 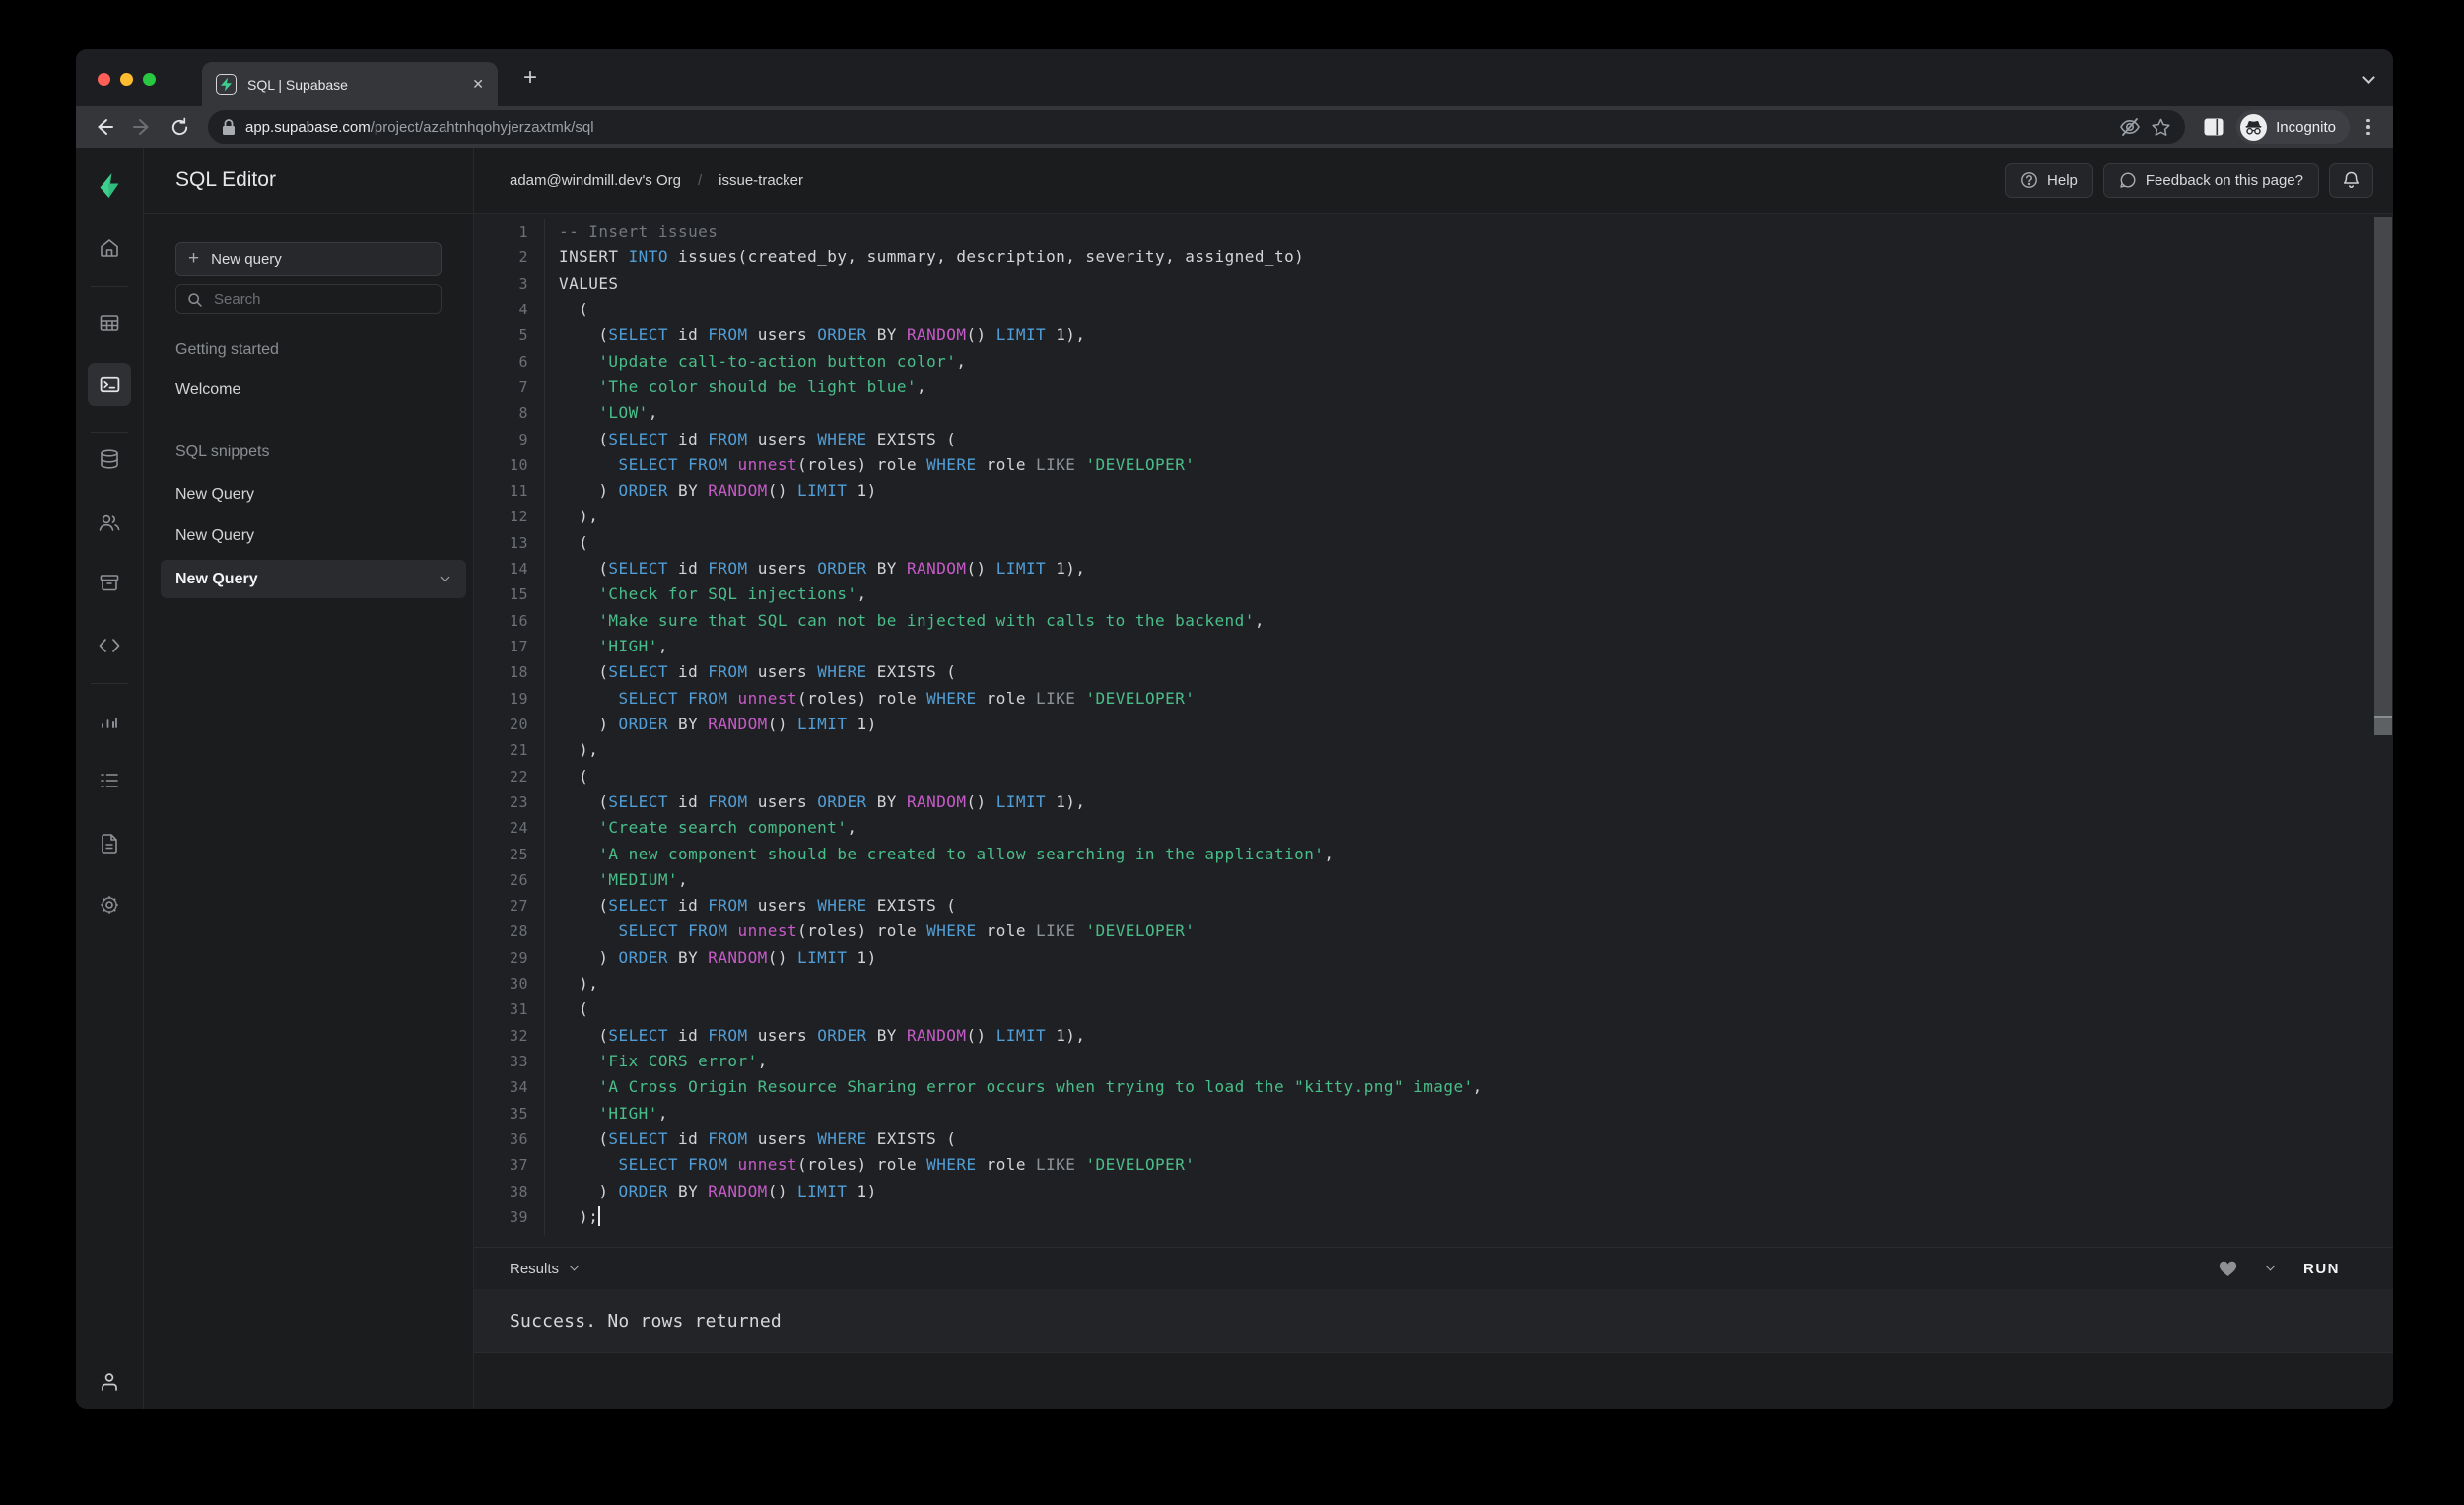 What do you see at coordinates (214, 495) in the screenshot?
I see `sidebar-item-new-query-1: New Query` at bounding box center [214, 495].